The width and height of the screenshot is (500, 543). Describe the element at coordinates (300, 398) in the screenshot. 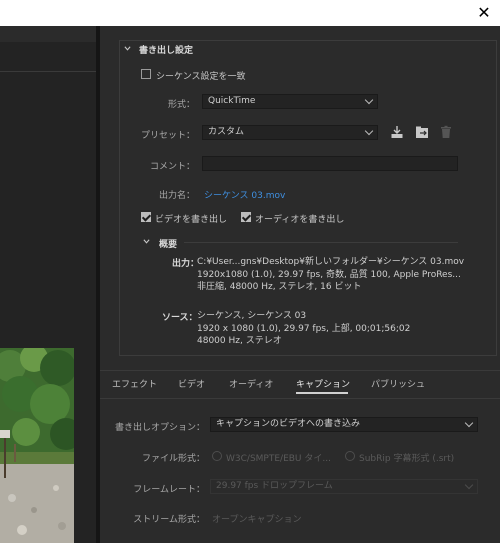

I see `tabs-bottom-divider` at that location.